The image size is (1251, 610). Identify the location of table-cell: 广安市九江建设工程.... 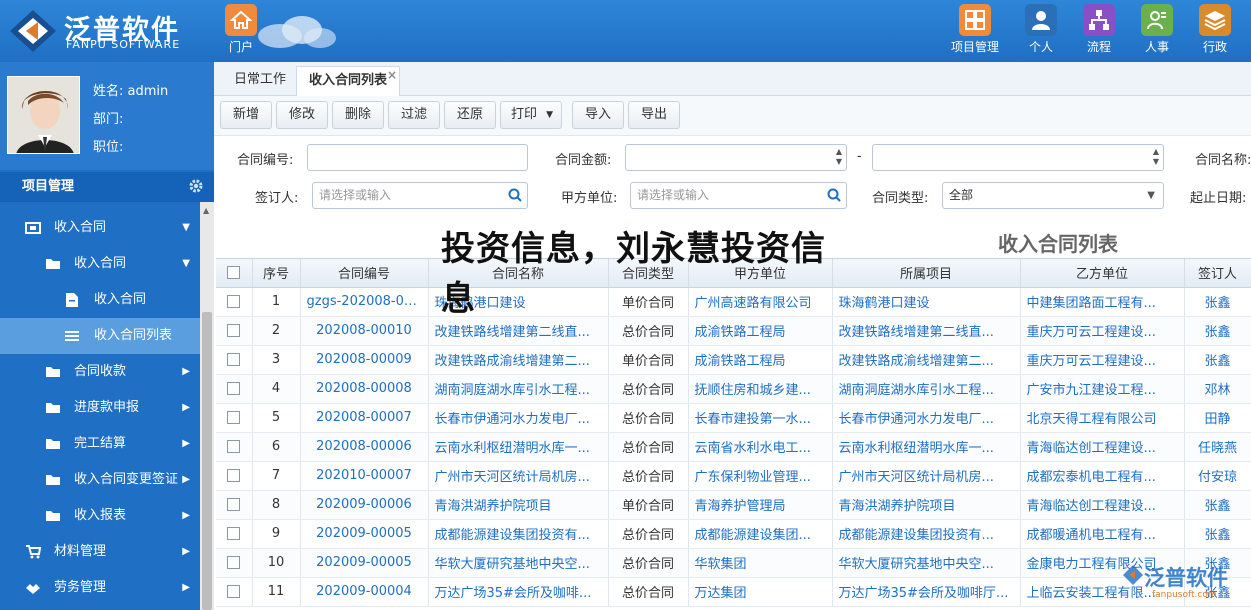
(1102, 389).